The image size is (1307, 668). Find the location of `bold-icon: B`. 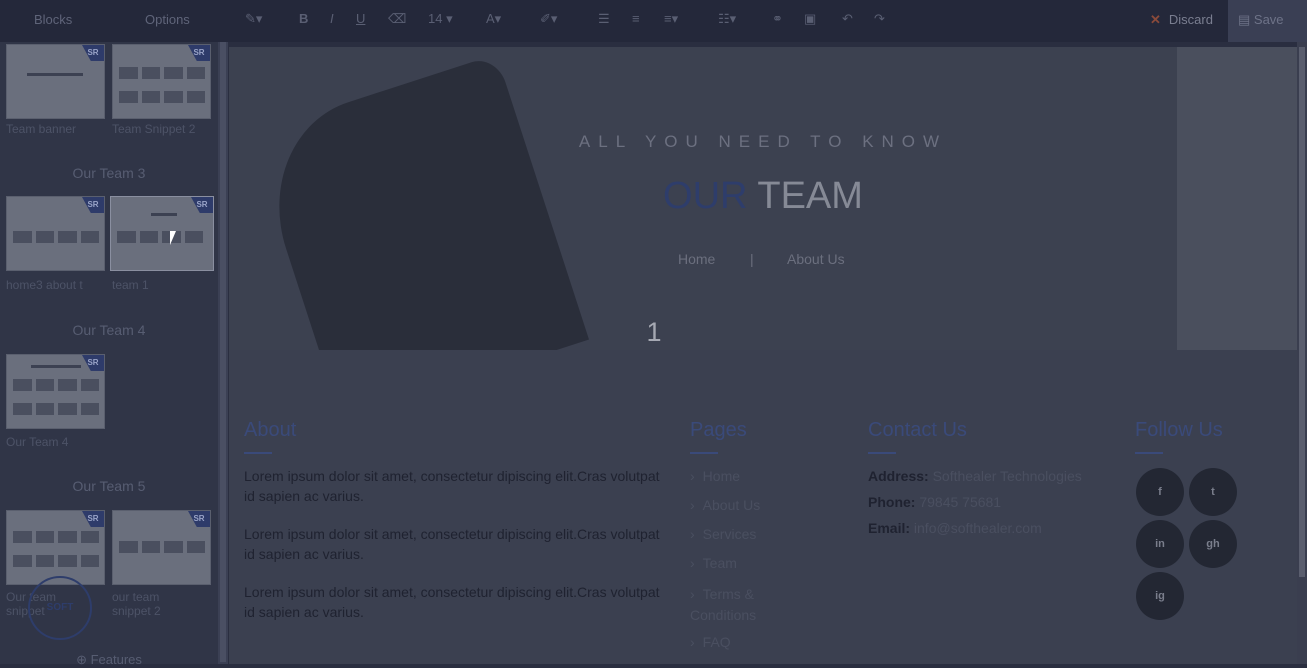

bold-icon: B is located at coordinates (303, 18).